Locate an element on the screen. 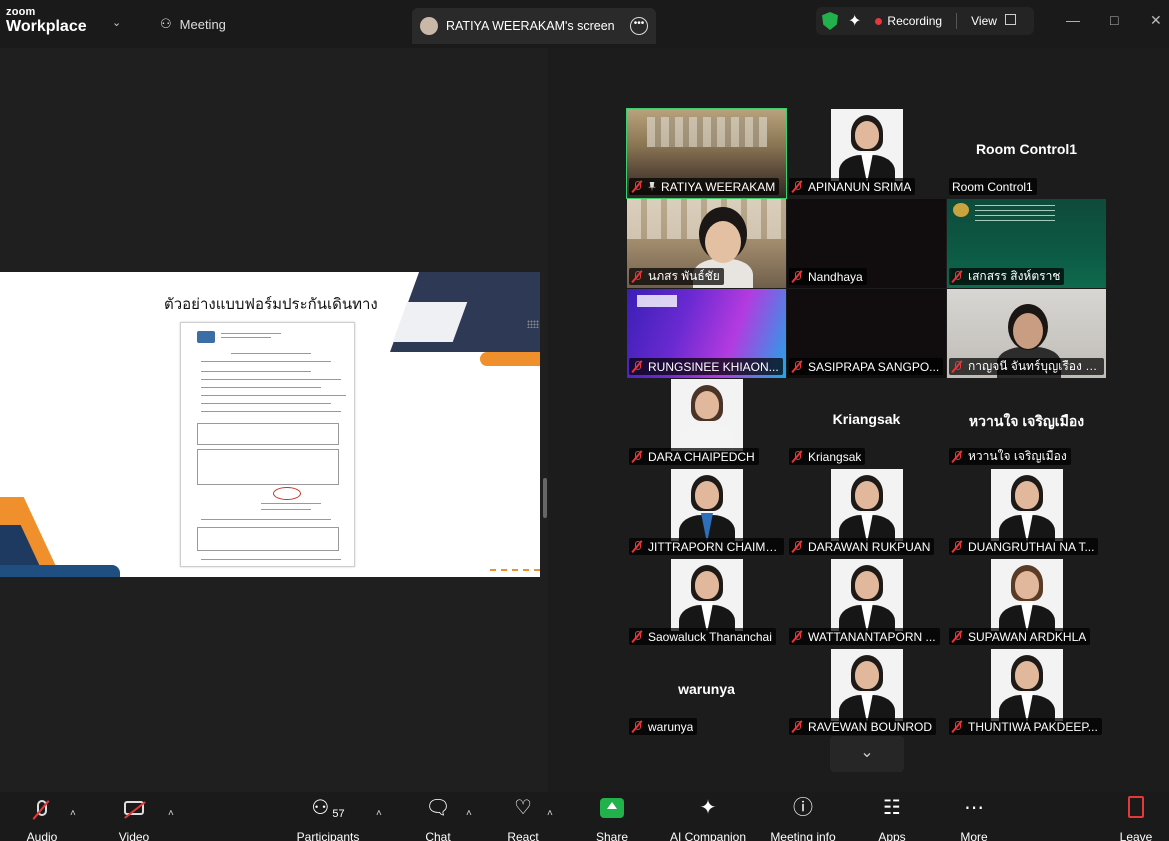 Image resolution: width=1169 pixels, height=841 pixels. maximize-icon: □ is located at coordinates (1114, 20).